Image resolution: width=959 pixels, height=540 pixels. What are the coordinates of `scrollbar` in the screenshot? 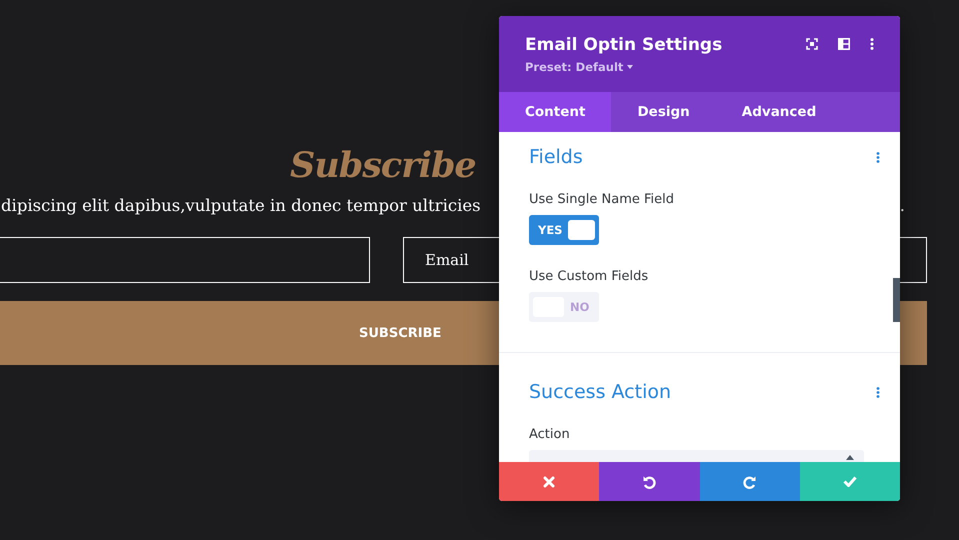 It's located at (896, 300).